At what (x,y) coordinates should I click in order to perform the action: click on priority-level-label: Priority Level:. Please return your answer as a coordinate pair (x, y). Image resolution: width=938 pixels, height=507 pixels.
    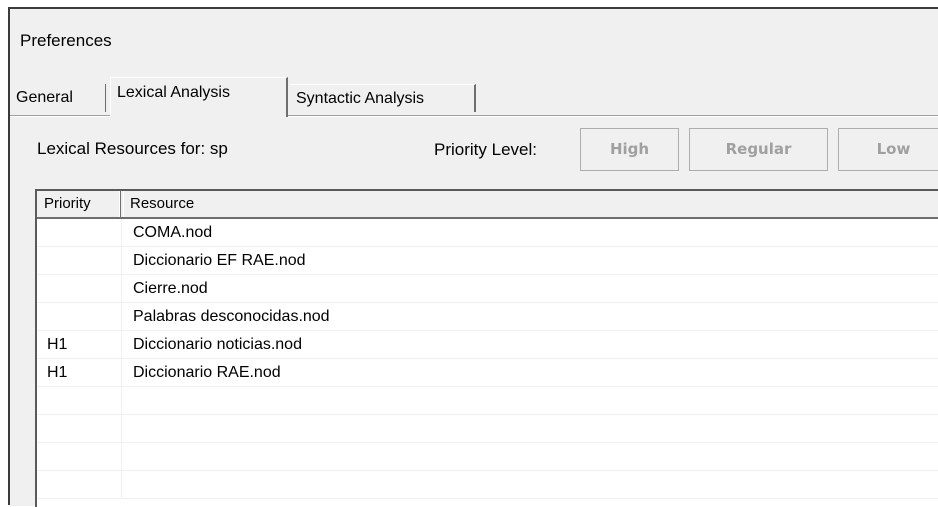
    Looking at the image, I should click on (485, 149).